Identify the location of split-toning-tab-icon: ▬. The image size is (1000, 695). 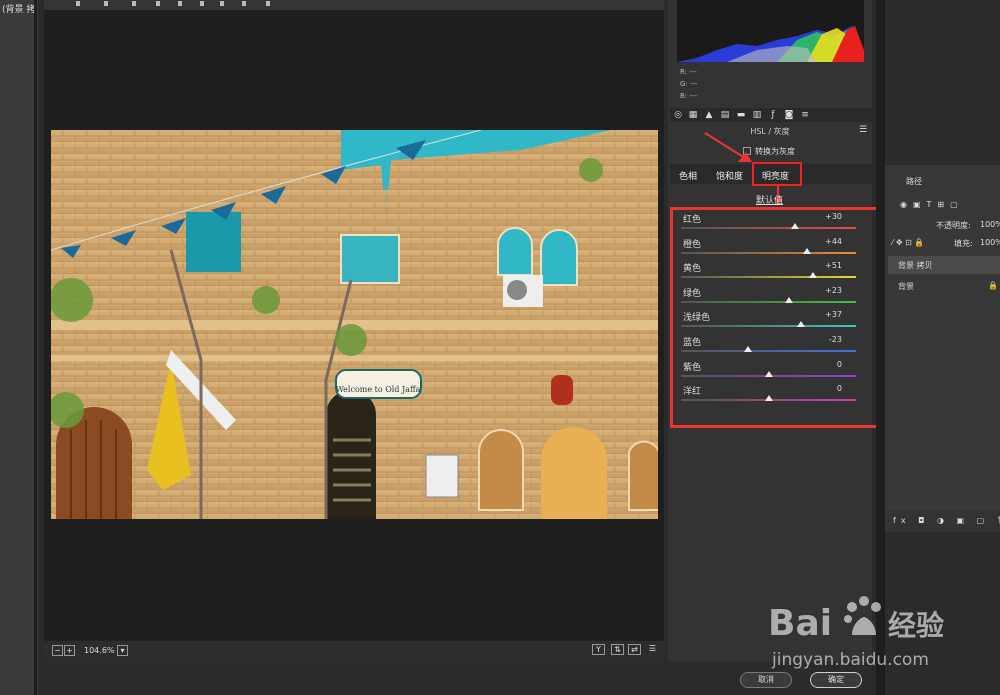
(741, 115).